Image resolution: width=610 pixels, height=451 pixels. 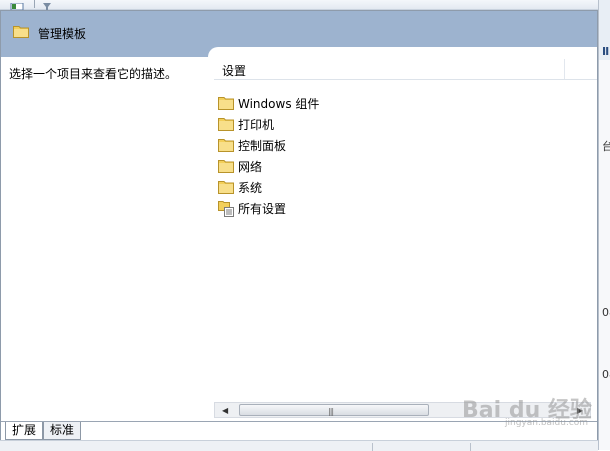 I want to click on grip-icon: |||, so click(x=331, y=411).